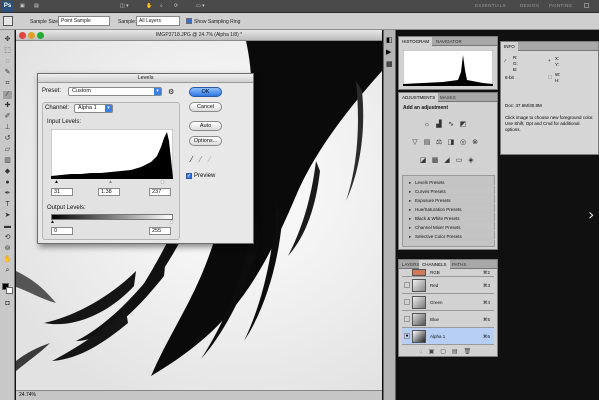 This screenshot has width=599, height=400. I want to click on blur-tool-icon: ◆, so click(7, 172).